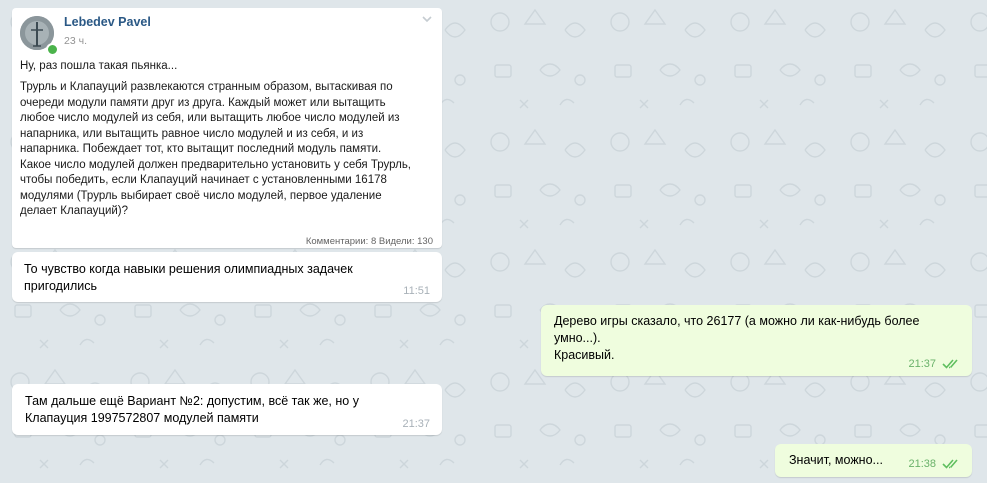 This screenshot has width=987, height=483. I want to click on message-bubble: Значит, можно... 21:38, so click(873, 460).